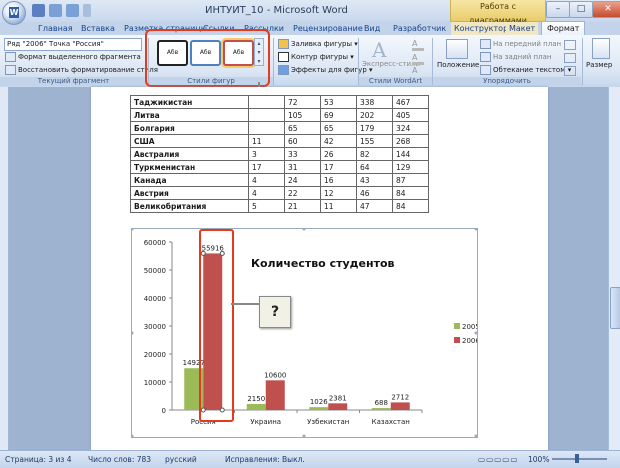  Describe the element at coordinates (410, 102) in the screenshot. I see `value-cell: 467` at that location.